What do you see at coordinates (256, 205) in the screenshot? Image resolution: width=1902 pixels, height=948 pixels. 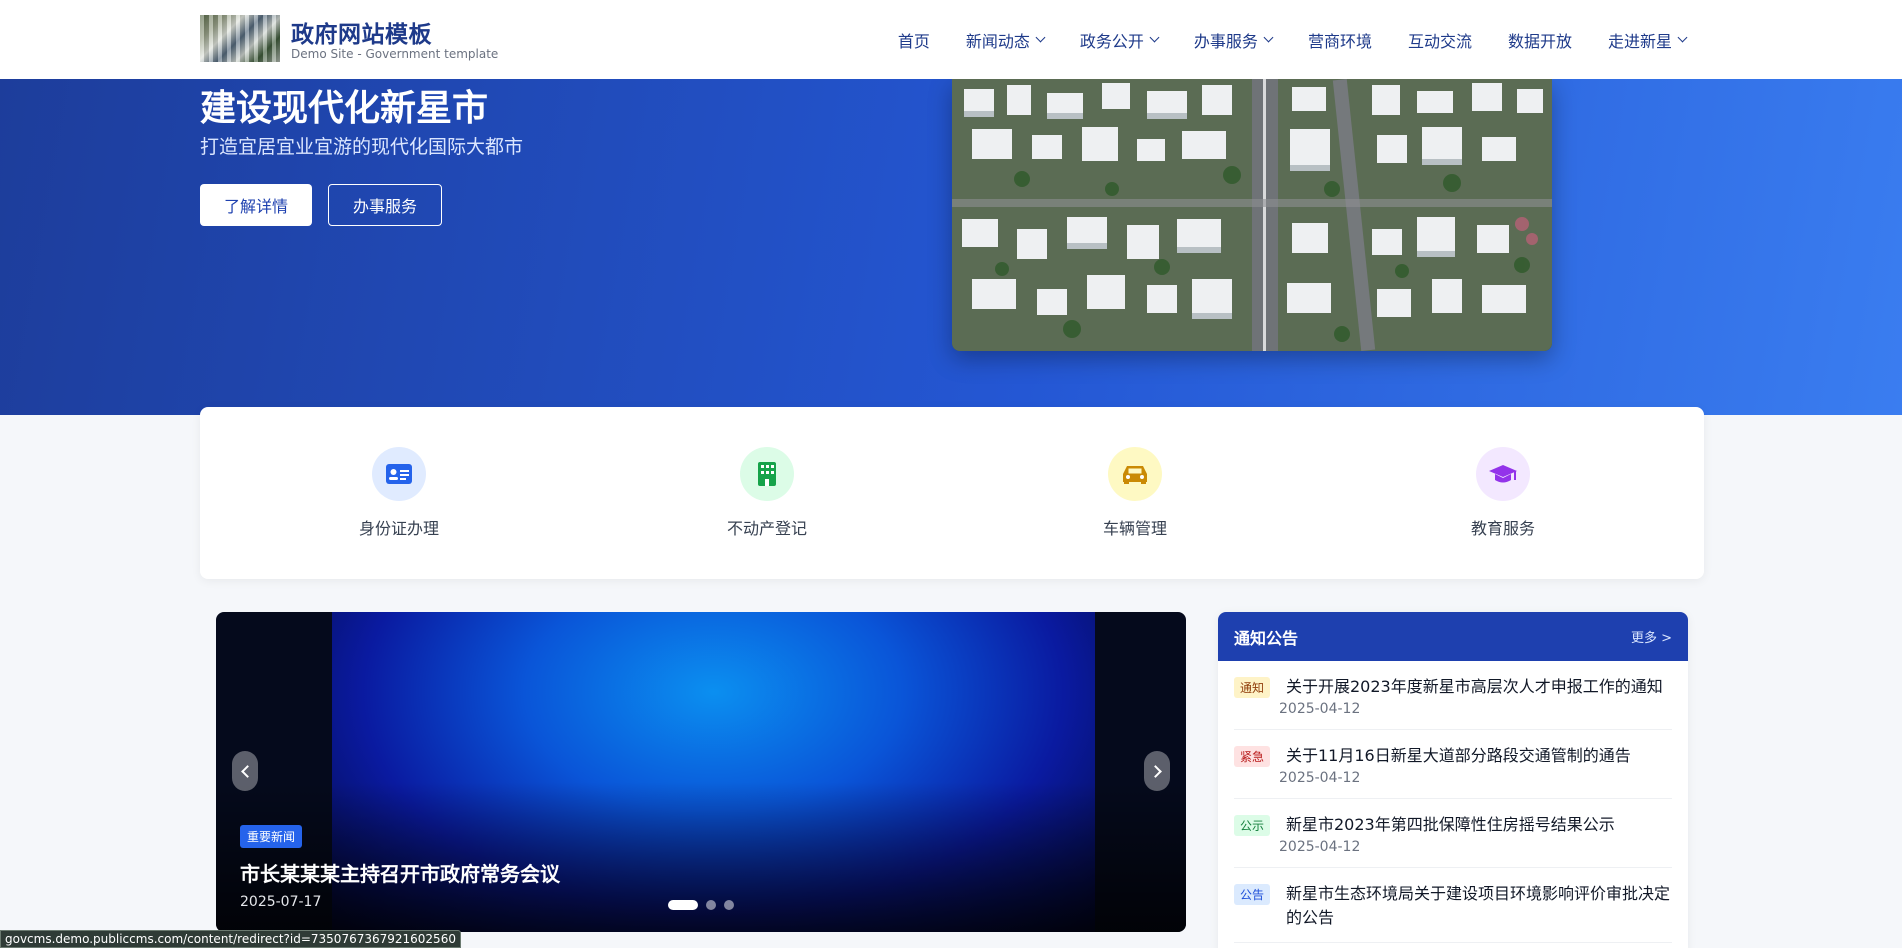 I see `learn-more-button: 了解详情` at bounding box center [256, 205].